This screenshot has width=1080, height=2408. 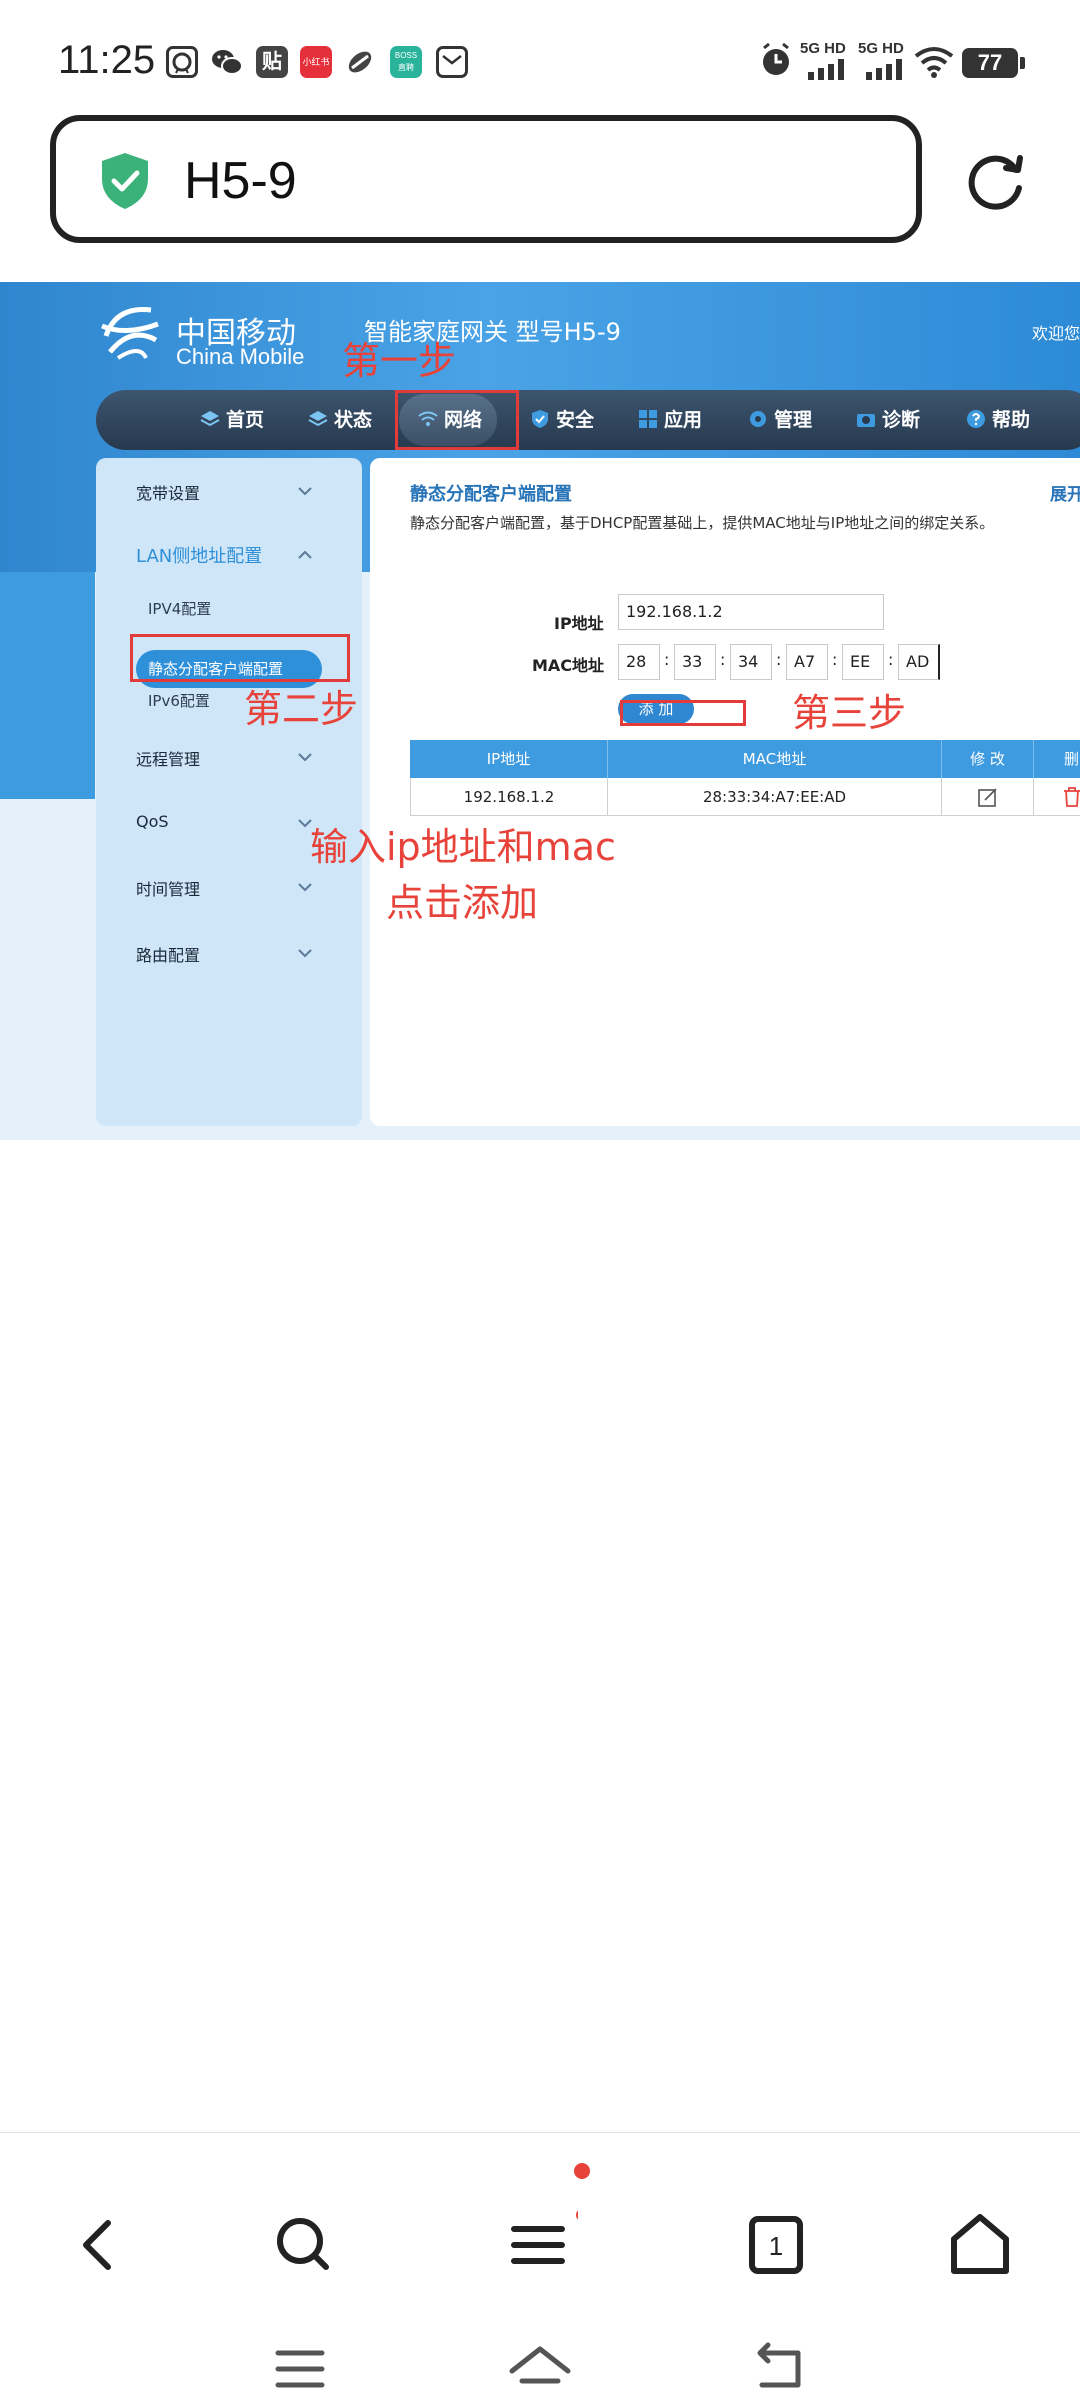 What do you see at coordinates (353, 420) in the screenshot?
I see `nav-status-label: 状态` at bounding box center [353, 420].